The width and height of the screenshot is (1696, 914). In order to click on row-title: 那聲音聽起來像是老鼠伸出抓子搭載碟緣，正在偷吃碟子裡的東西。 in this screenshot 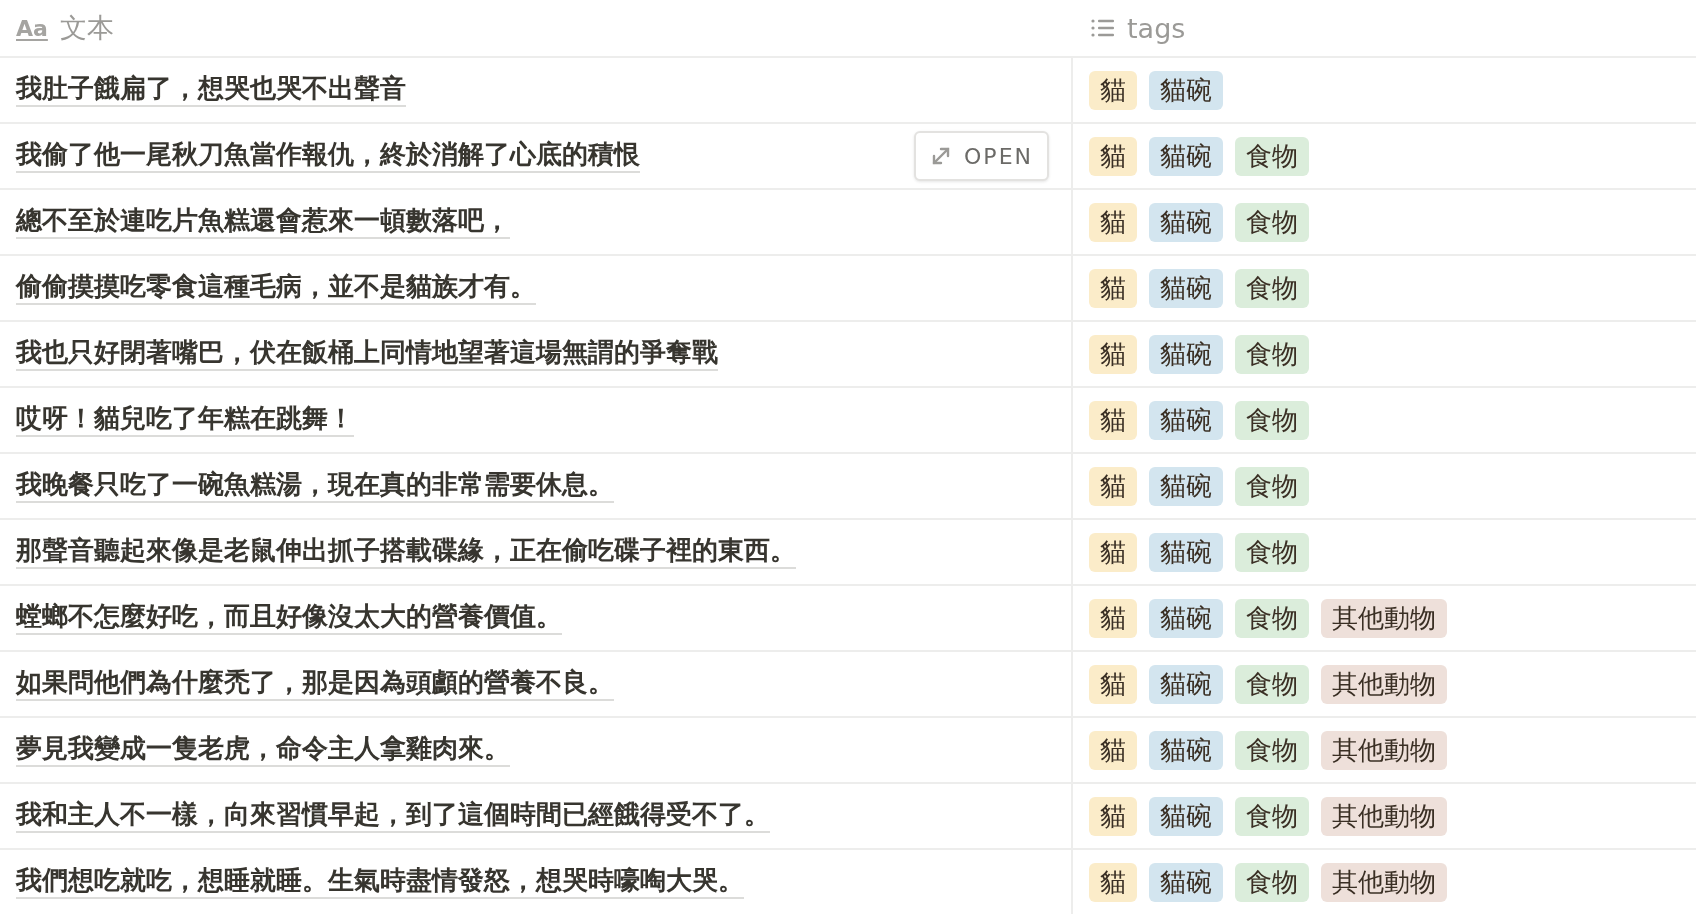, I will do `click(406, 552)`.